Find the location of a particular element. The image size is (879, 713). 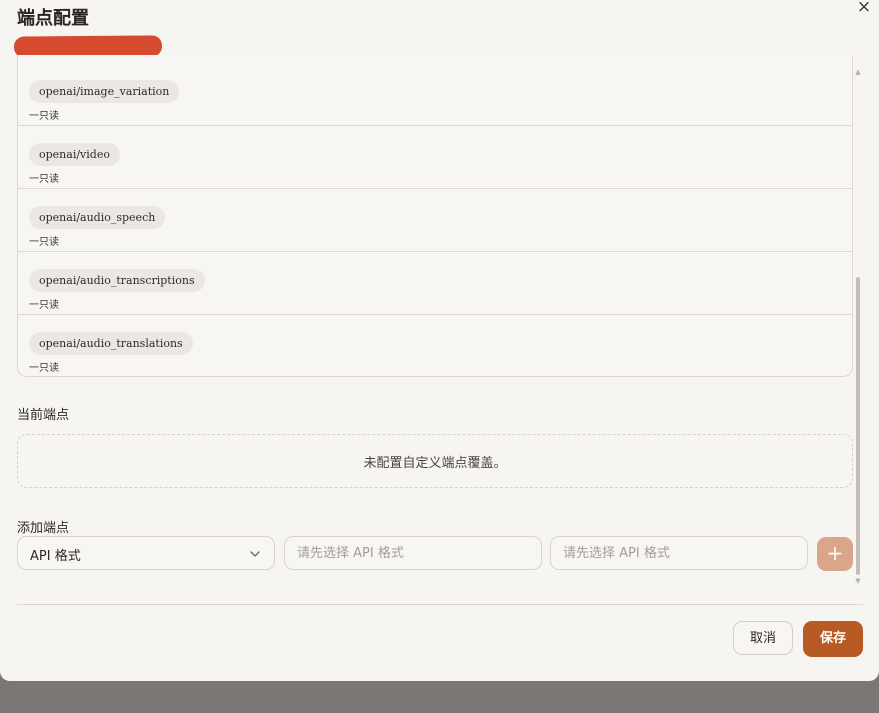

add-endpoint-button: + is located at coordinates (835, 554).